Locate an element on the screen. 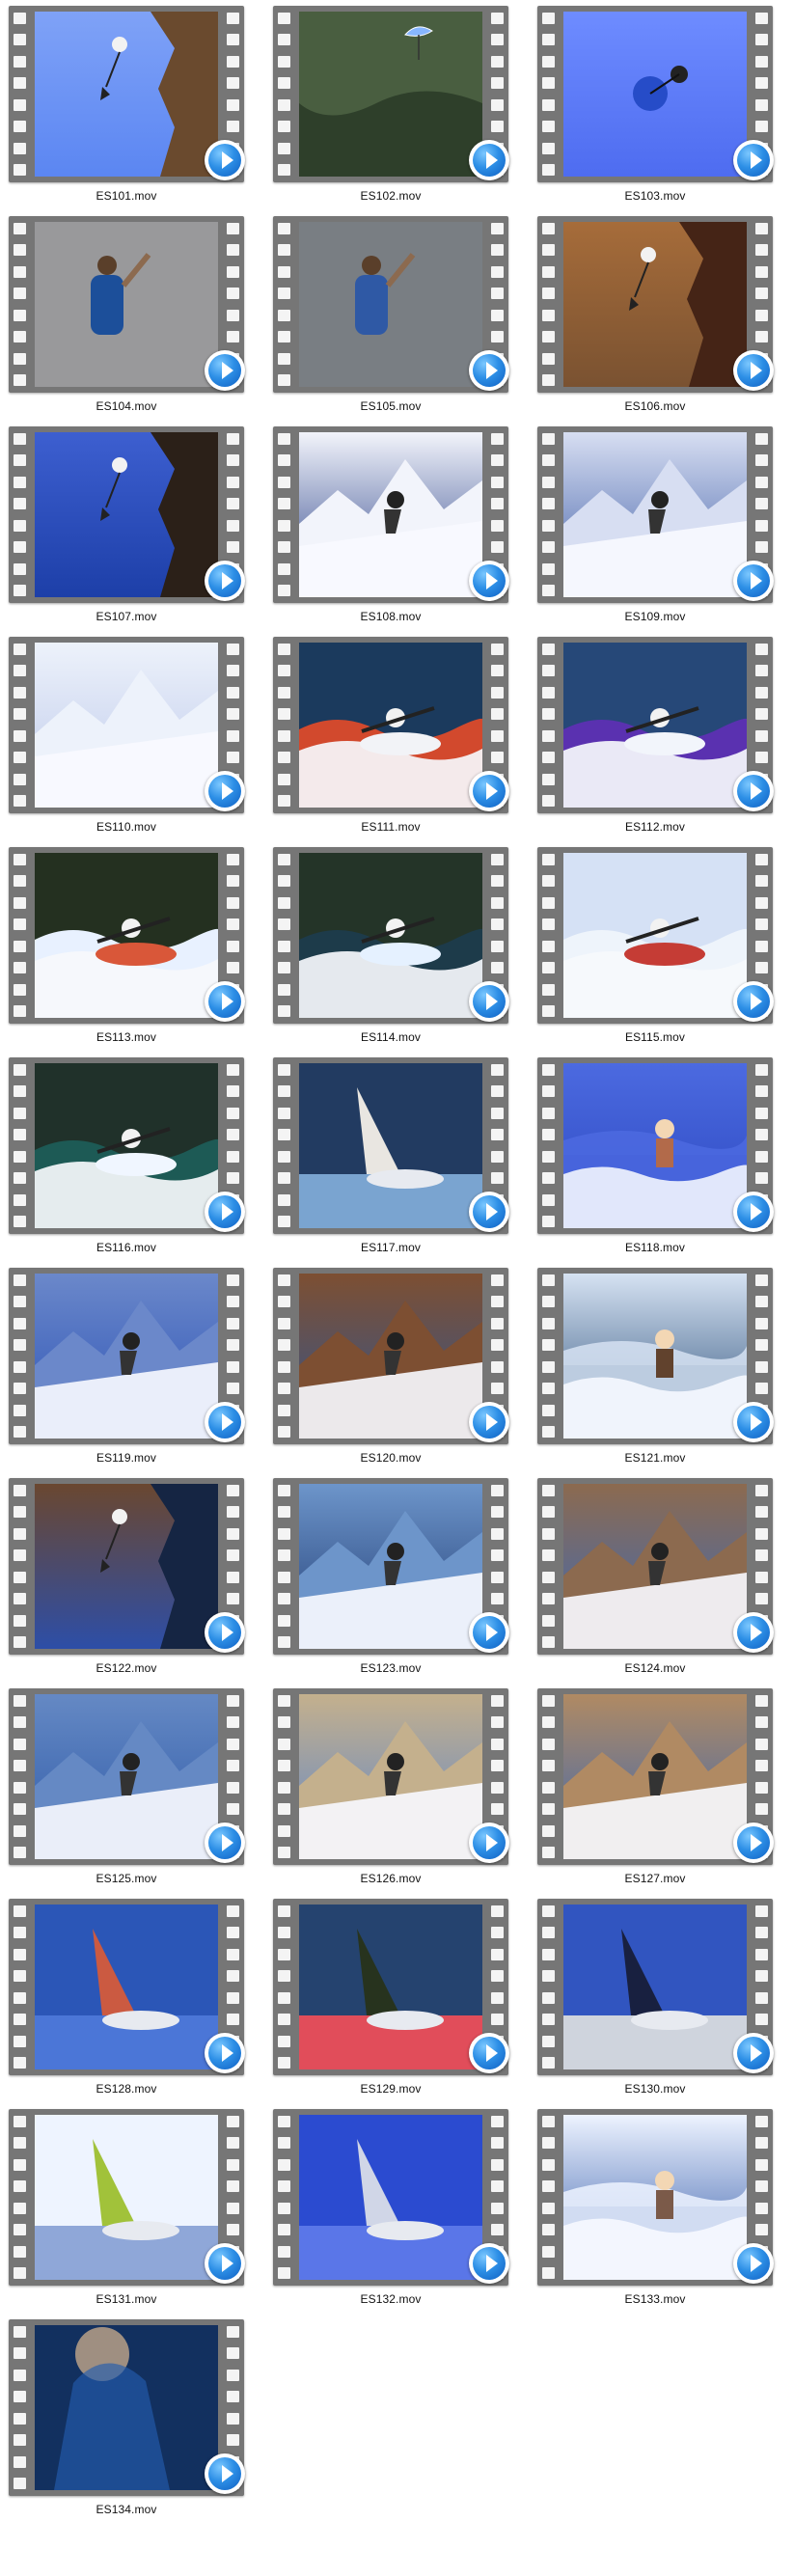 The width and height of the screenshot is (794, 2576). video-file-tile: ES134.mov is located at coordinates (126, 2415).